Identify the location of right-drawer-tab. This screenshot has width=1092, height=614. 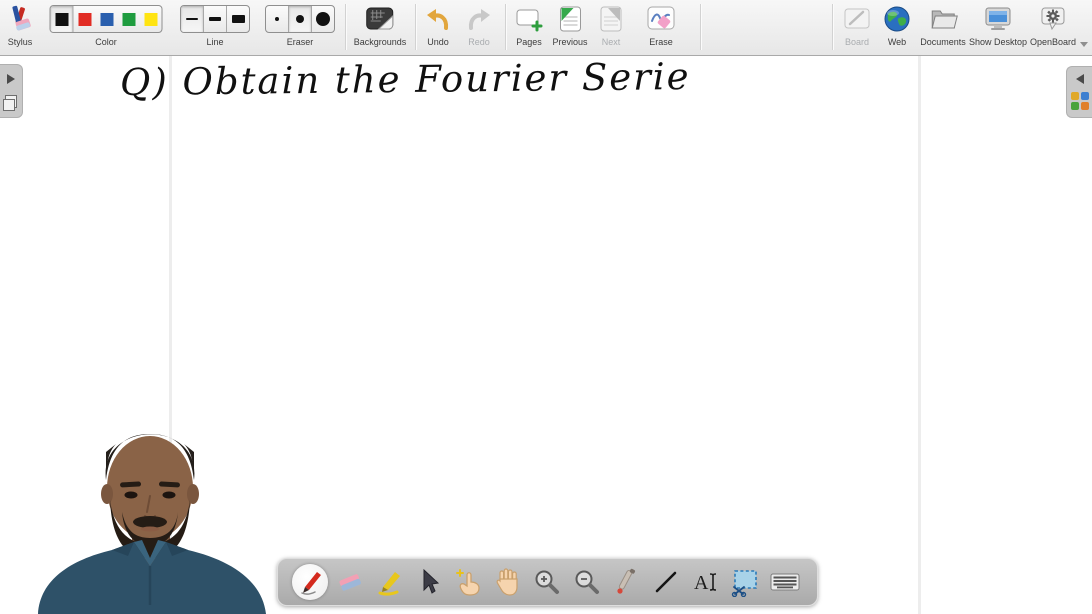
(1079, 92).